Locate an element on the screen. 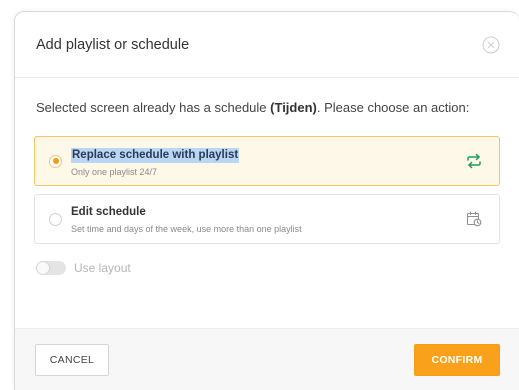 This screenshot has width=519, height=390. toggle-knob is located at coordinates (43, 268).